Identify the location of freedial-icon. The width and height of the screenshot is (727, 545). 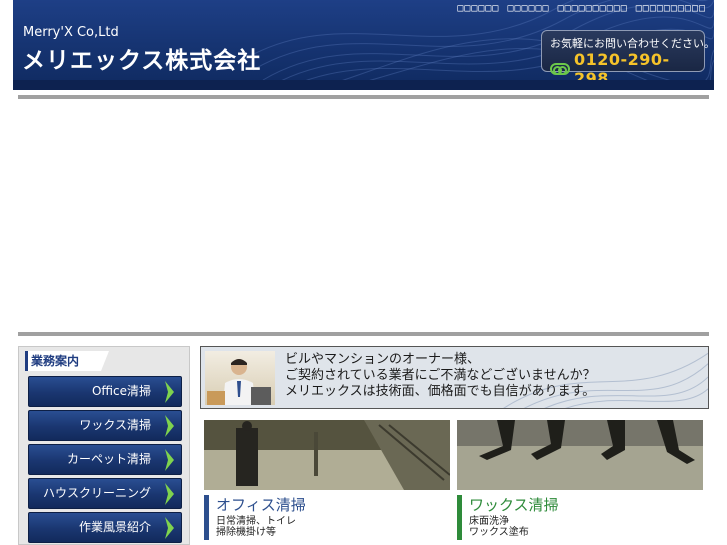
(560, 69).